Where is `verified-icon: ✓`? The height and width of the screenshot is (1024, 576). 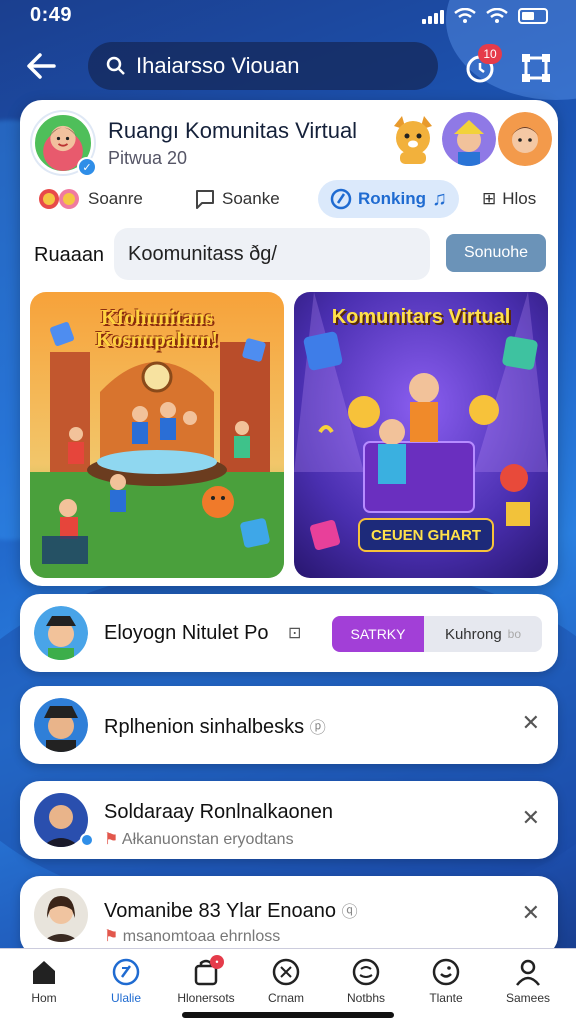 verified-icon: ✓ is located at coordinates (87, 167).